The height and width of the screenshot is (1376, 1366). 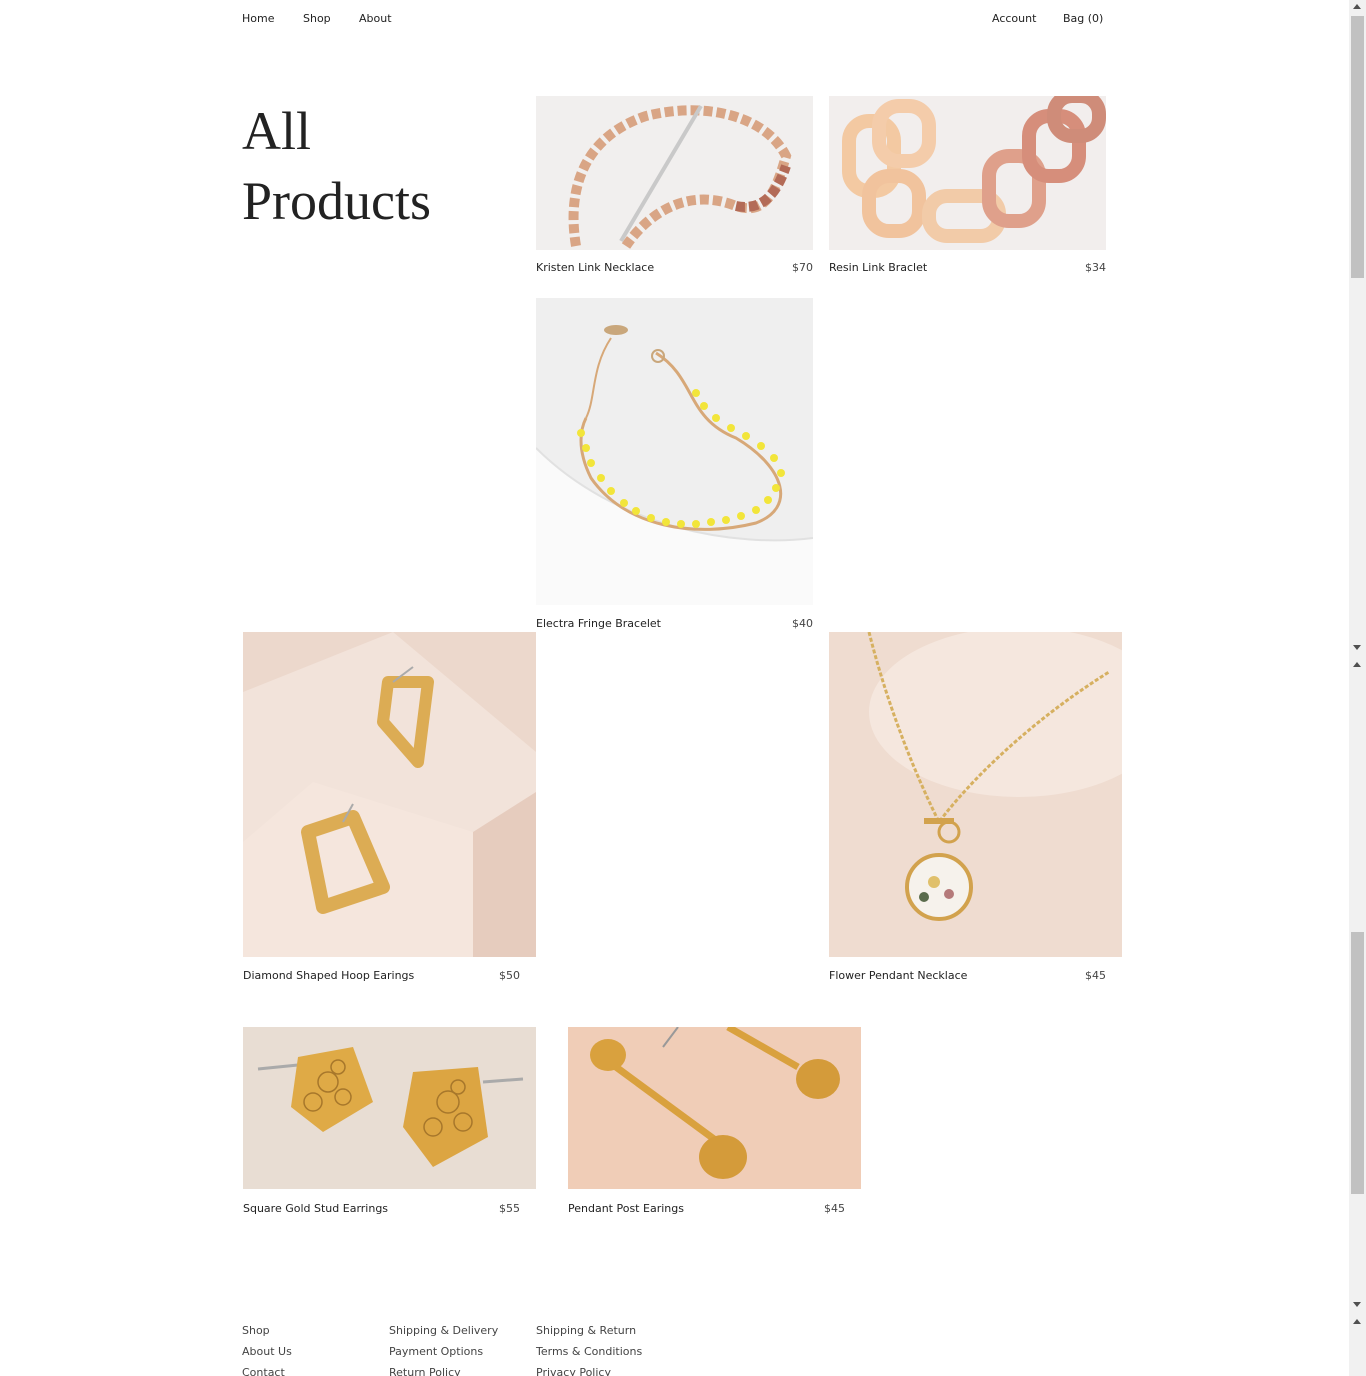 I want to click on footer-contact-link: Contact, so click(x=263, y=1371).